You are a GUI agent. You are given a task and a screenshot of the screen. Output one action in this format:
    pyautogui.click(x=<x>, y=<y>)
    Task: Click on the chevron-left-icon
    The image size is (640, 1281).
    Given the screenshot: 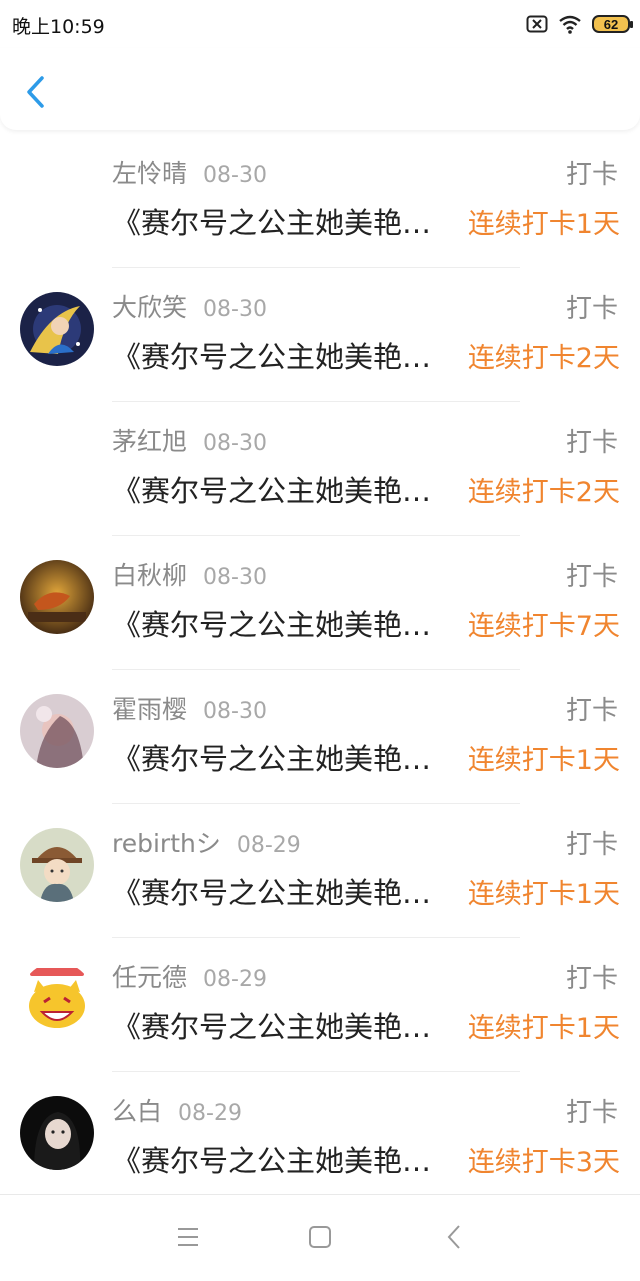 What is the action you would take?
    pyautogui.click(x=35, y=92)
    